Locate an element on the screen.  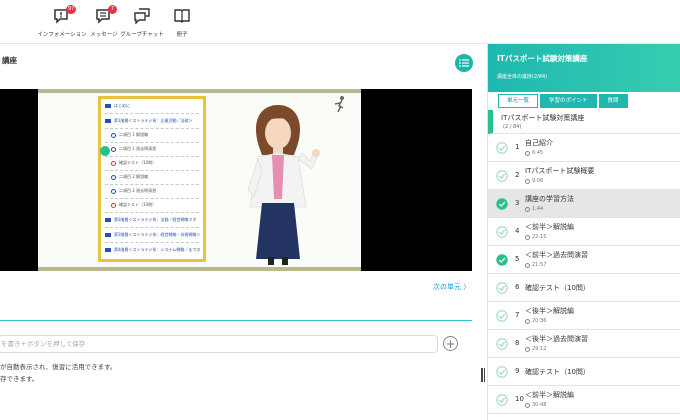
lesson-number: 3 is located at coordinates (517, 203).